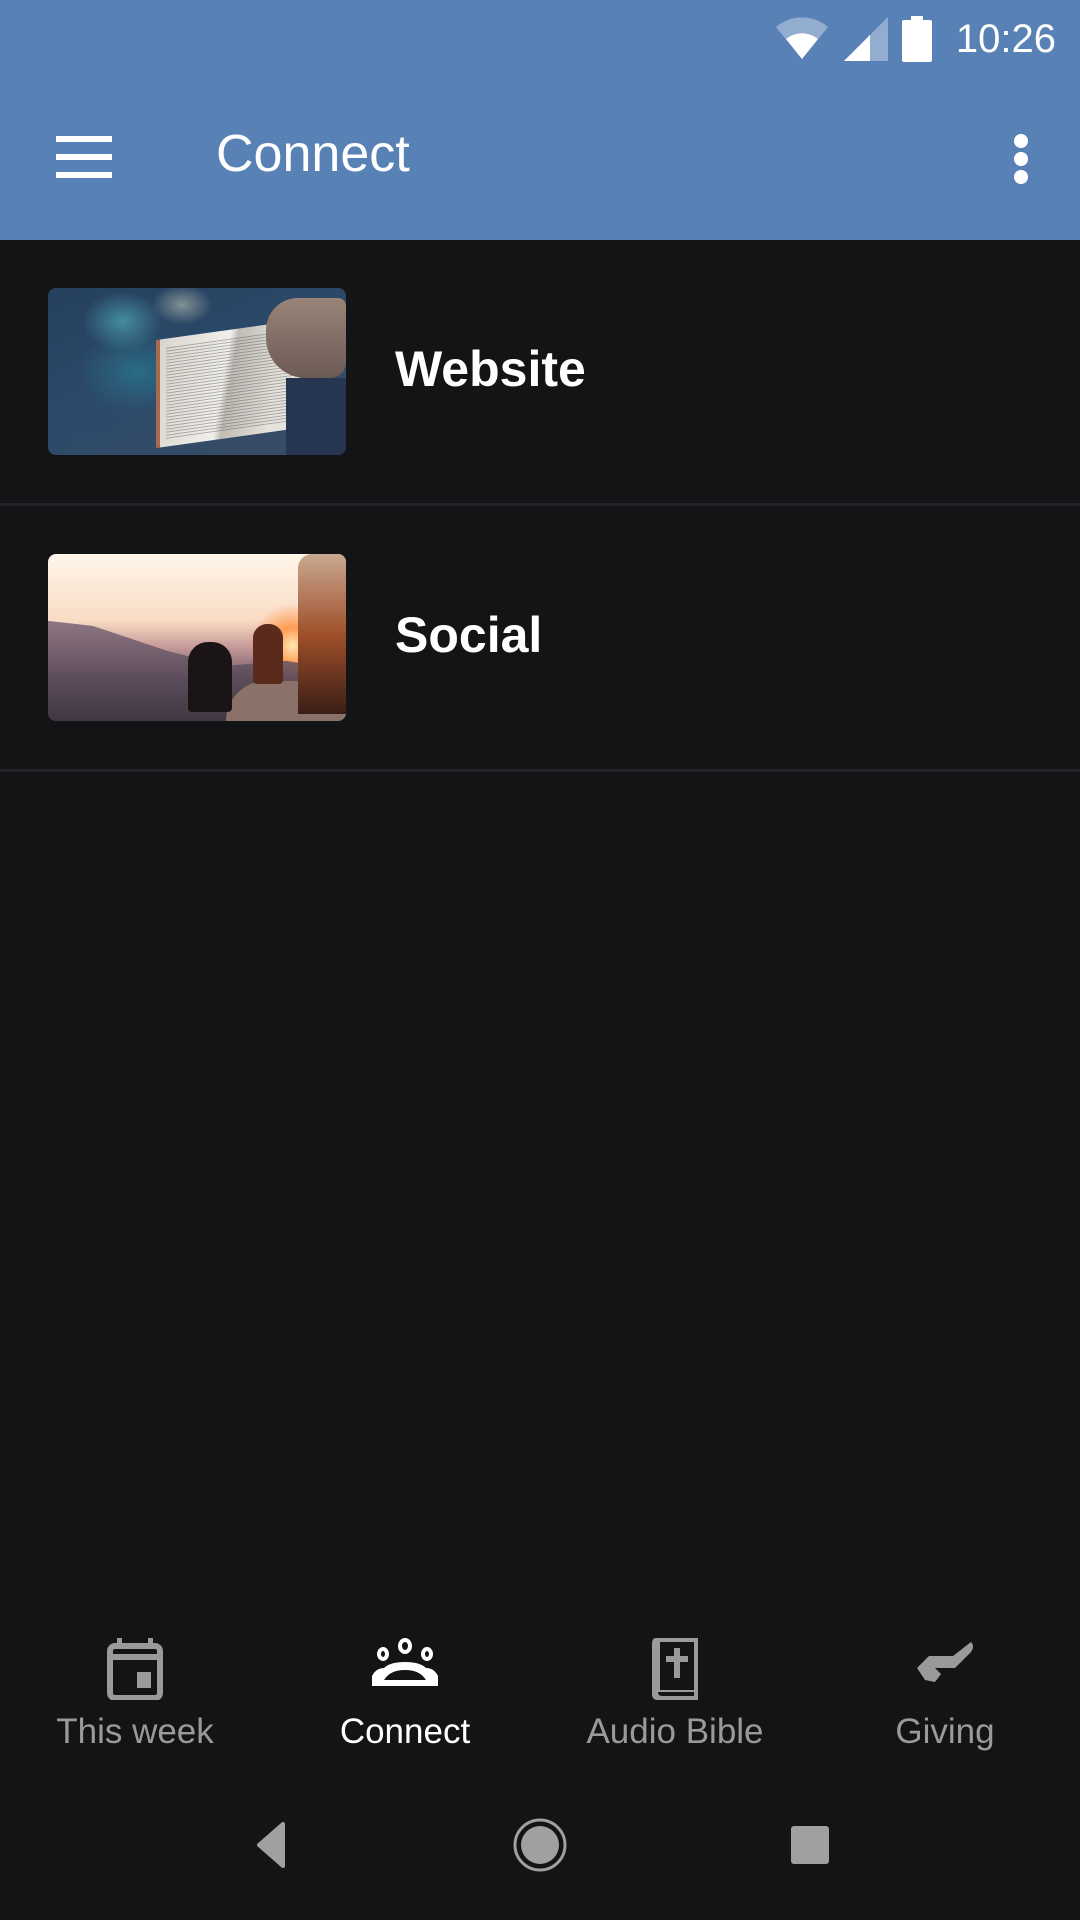  Describe the element at coordinates (540, 39) in the screenshot. I see `status-bar: 10:26` at that location.